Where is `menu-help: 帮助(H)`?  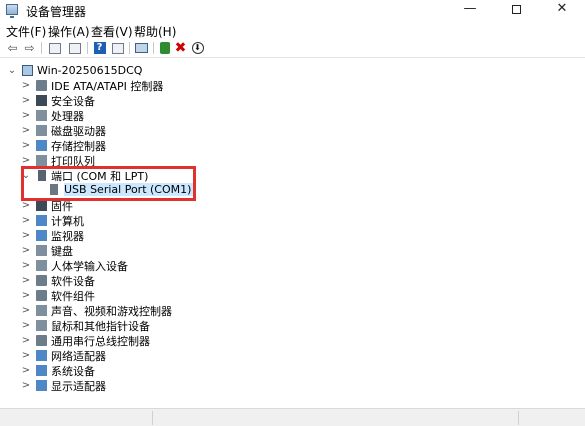
menu-help: 帮助(H) is located at coordinates (155, 31).